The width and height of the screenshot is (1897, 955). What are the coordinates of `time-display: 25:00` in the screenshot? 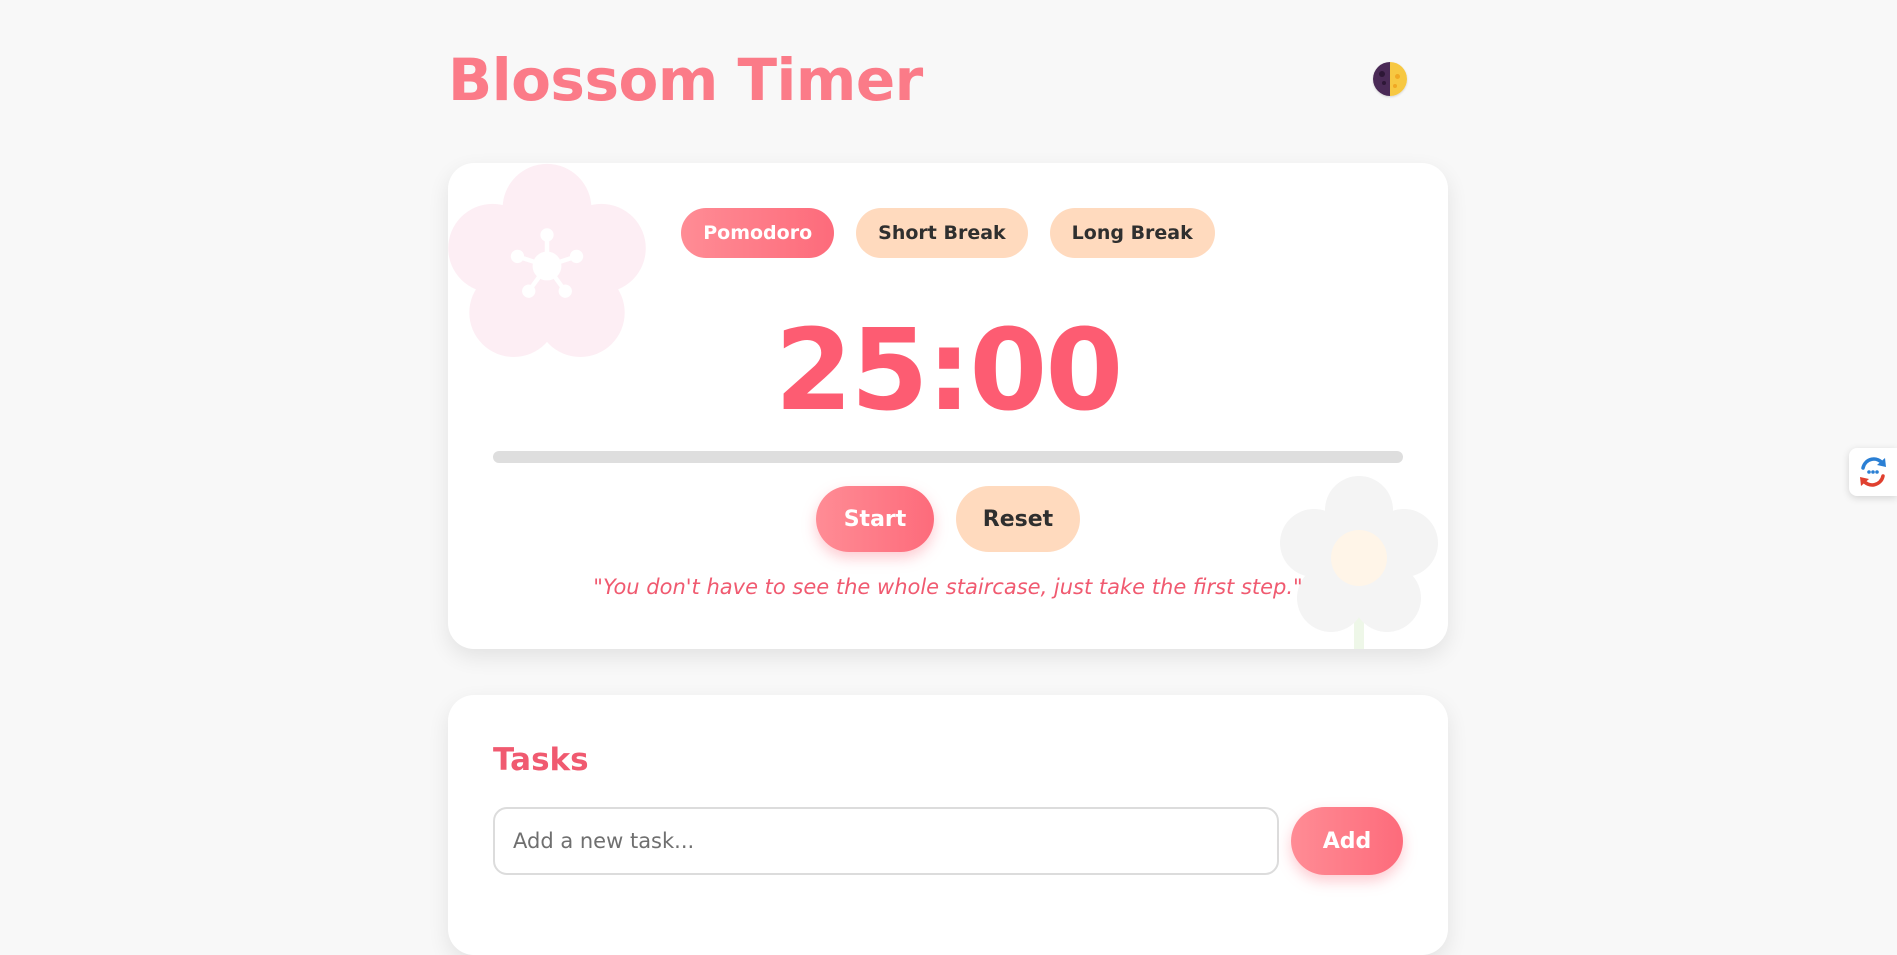 It's located at (949, 371).